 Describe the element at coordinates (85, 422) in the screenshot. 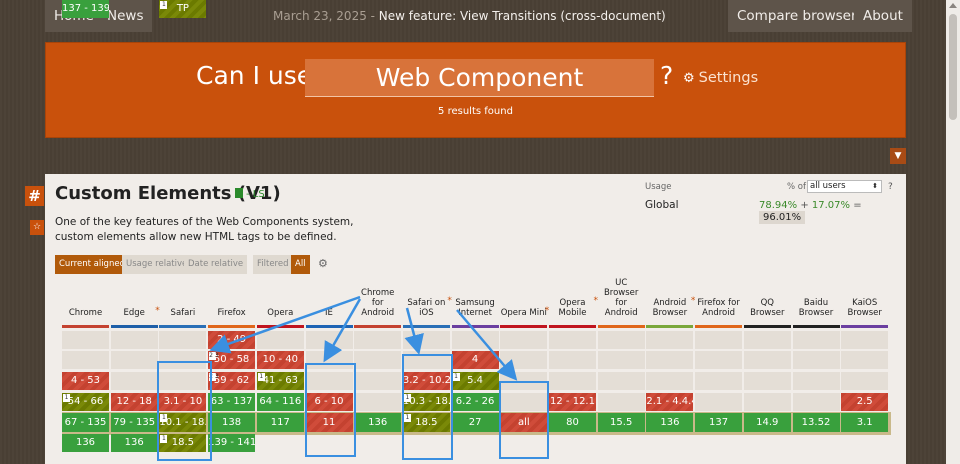

I see `support-cell: 67 - 135` at that location.